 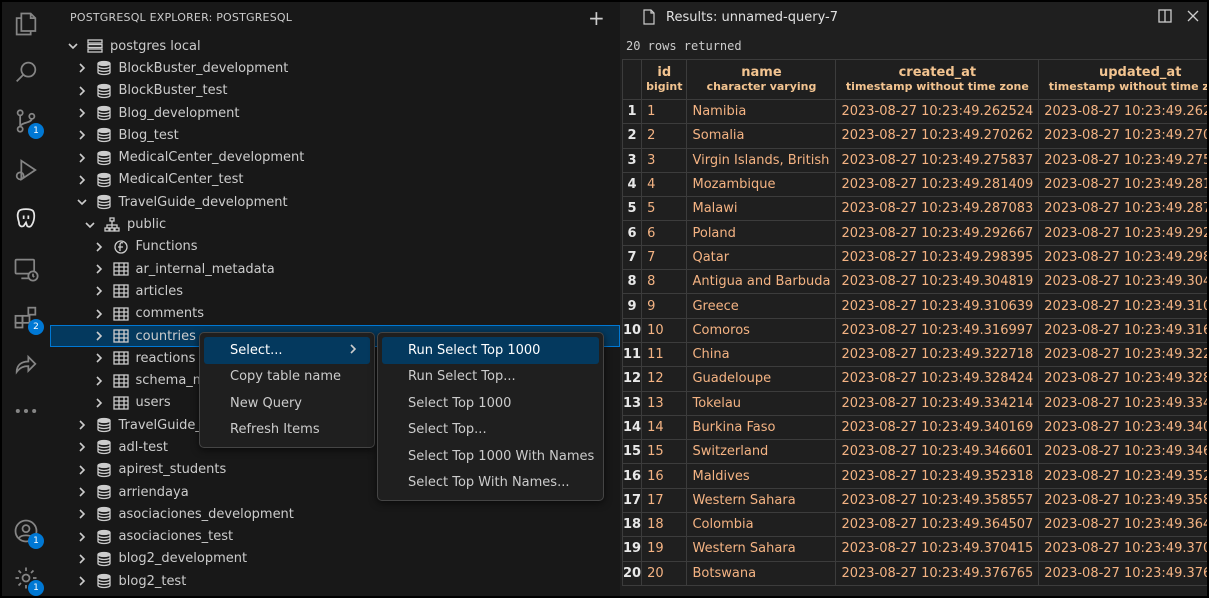 What do you see at coordinates (335, 514) in the screenshot?
I see `tree-item: asociaciones_development` at bounding box center [335, 514].